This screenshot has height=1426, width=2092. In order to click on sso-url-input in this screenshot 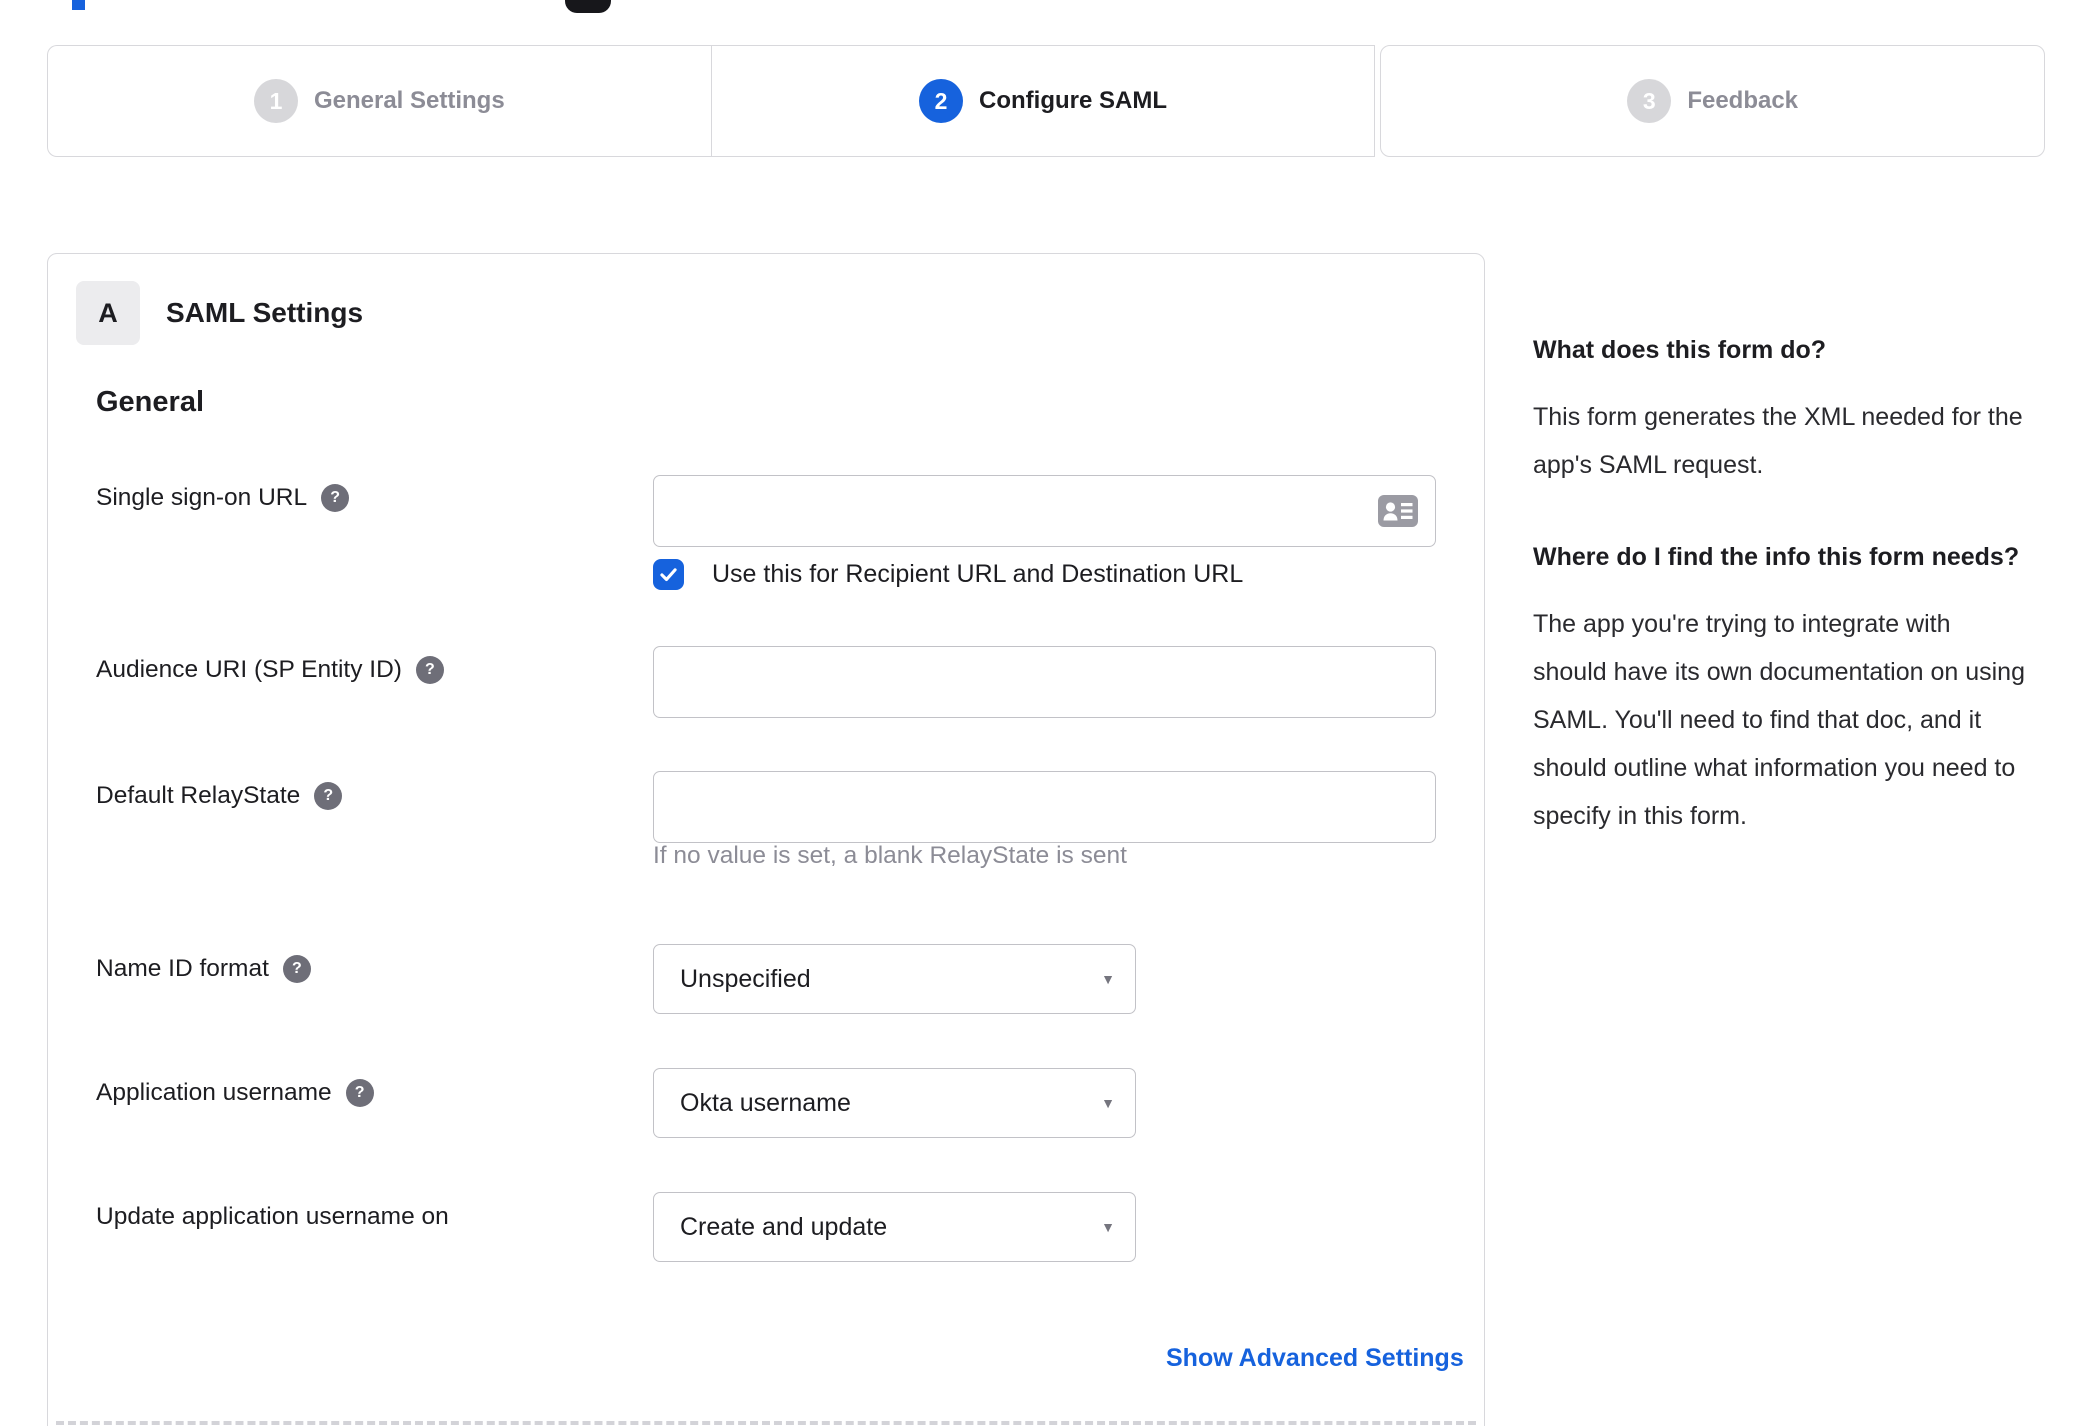, I will do `click(1044, 511)`.